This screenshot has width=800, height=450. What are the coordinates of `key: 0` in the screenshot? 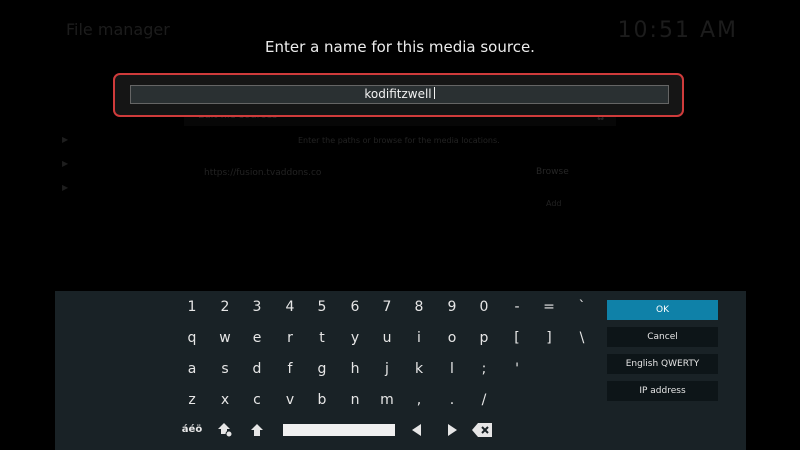 It's located at (484, 307).